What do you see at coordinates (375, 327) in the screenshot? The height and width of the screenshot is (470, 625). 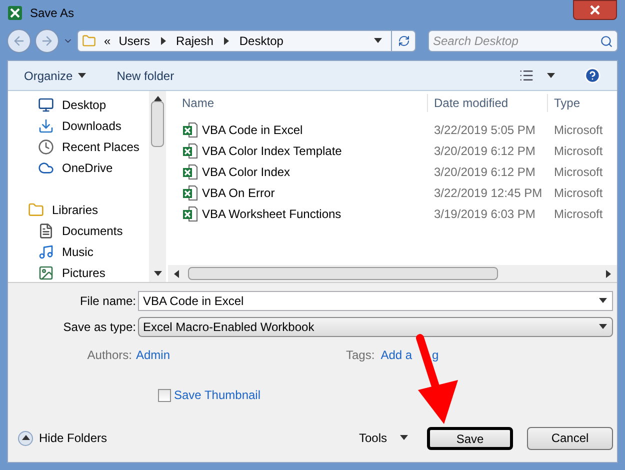 I see `save-type-dropdown: Excel Macro-Enabled Workbook` at bounding box center [375, 327].